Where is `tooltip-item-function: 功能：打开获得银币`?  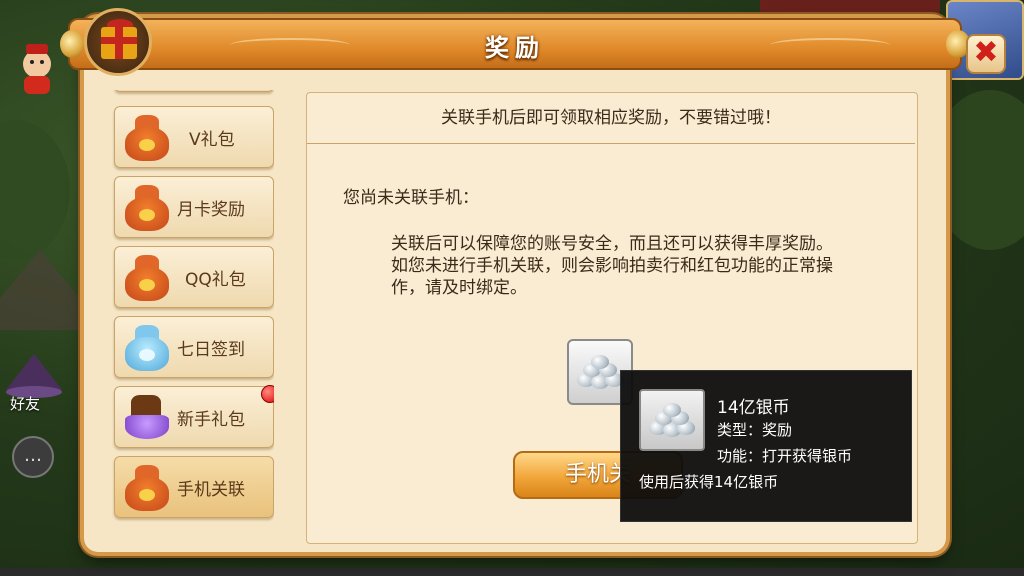 tooltip-item-function: 功能：打开获得银币 is located at coordinates (785, 456).